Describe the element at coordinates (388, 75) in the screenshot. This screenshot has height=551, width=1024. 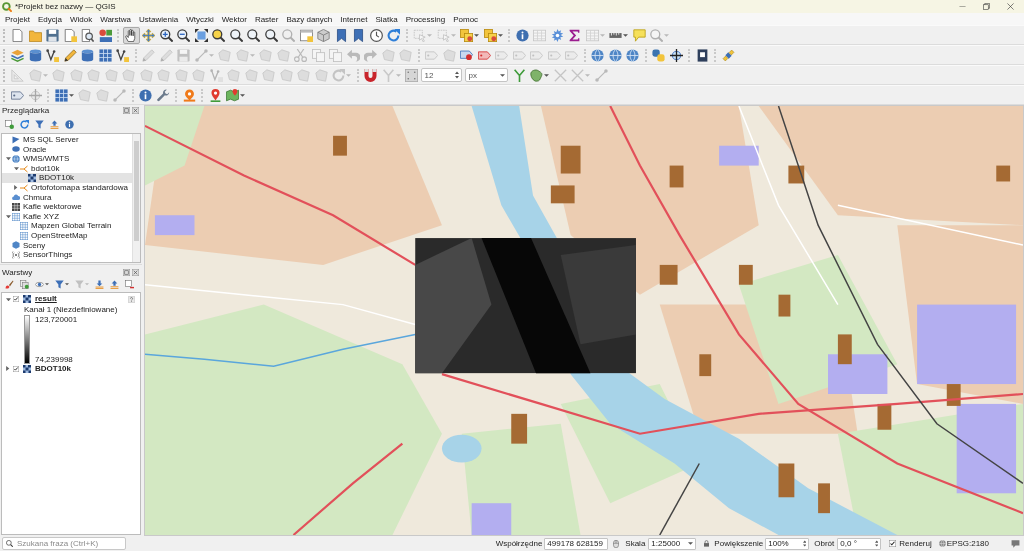
I see `fork-icon` at that location.